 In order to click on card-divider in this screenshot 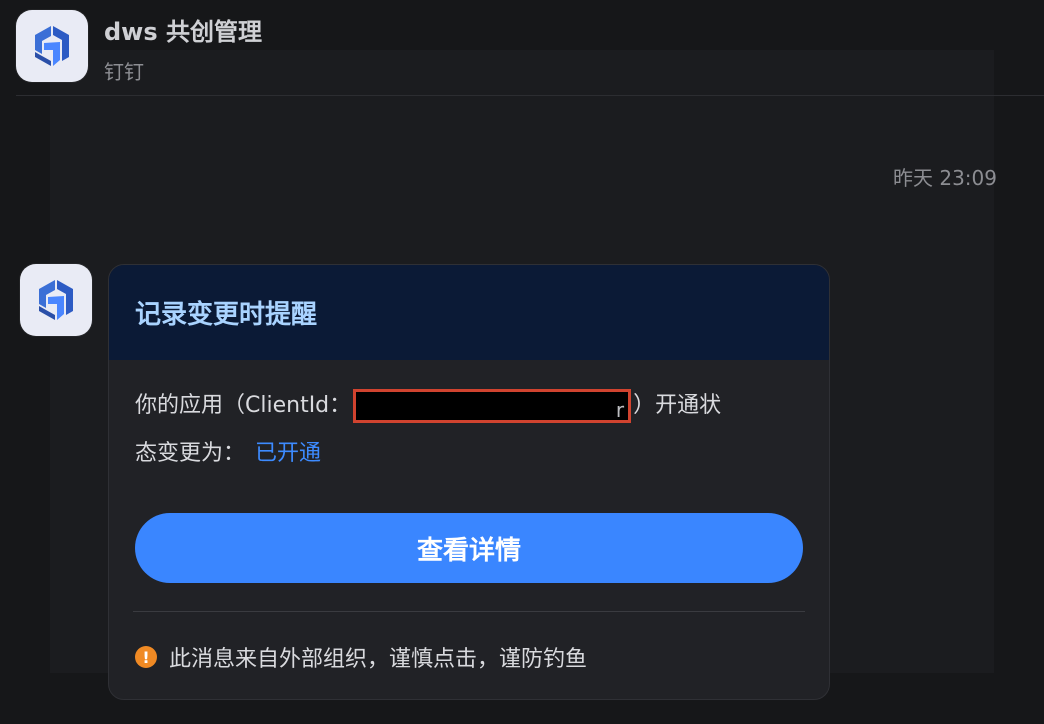, I will do `click(469, 611)`.